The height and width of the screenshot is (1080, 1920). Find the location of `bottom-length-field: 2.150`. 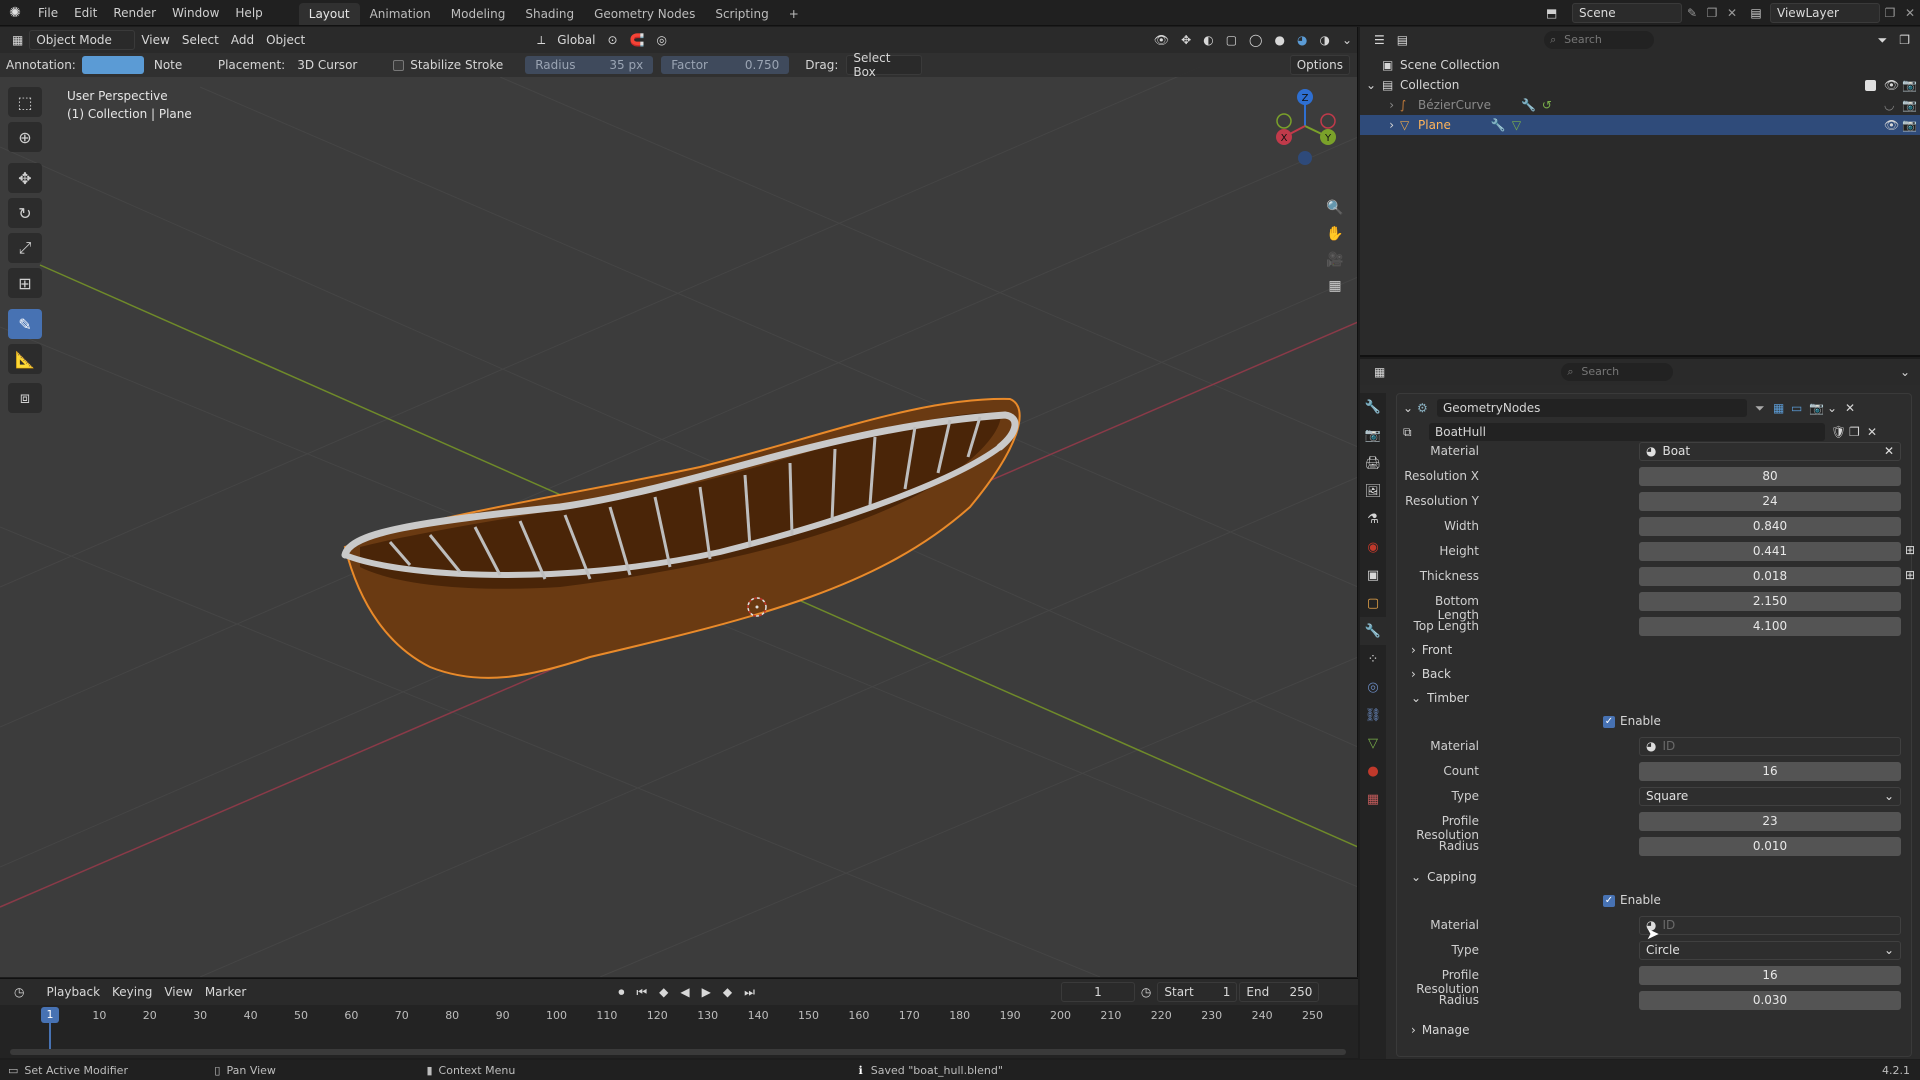

bottom-length-field: 2.150 is located at coordinates (1770, 601).